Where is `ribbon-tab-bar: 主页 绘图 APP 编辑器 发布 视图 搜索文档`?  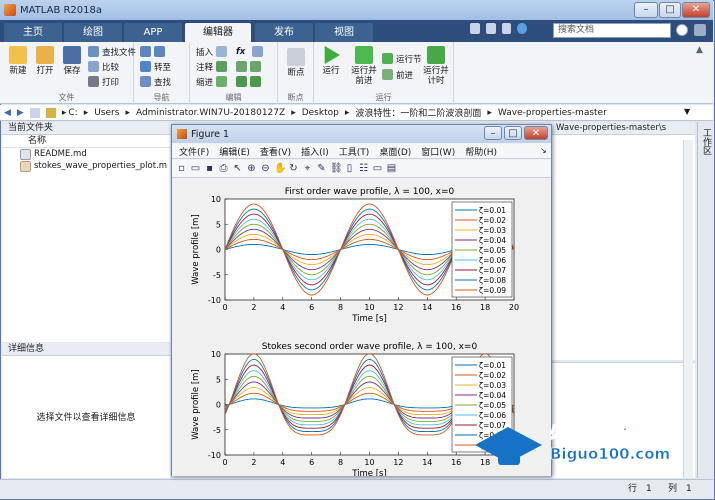
ribbon-tab-bar: 主页 绘图 APP 编辑器 发布 视图 搜索文档 is located at coordinates (356, 31).